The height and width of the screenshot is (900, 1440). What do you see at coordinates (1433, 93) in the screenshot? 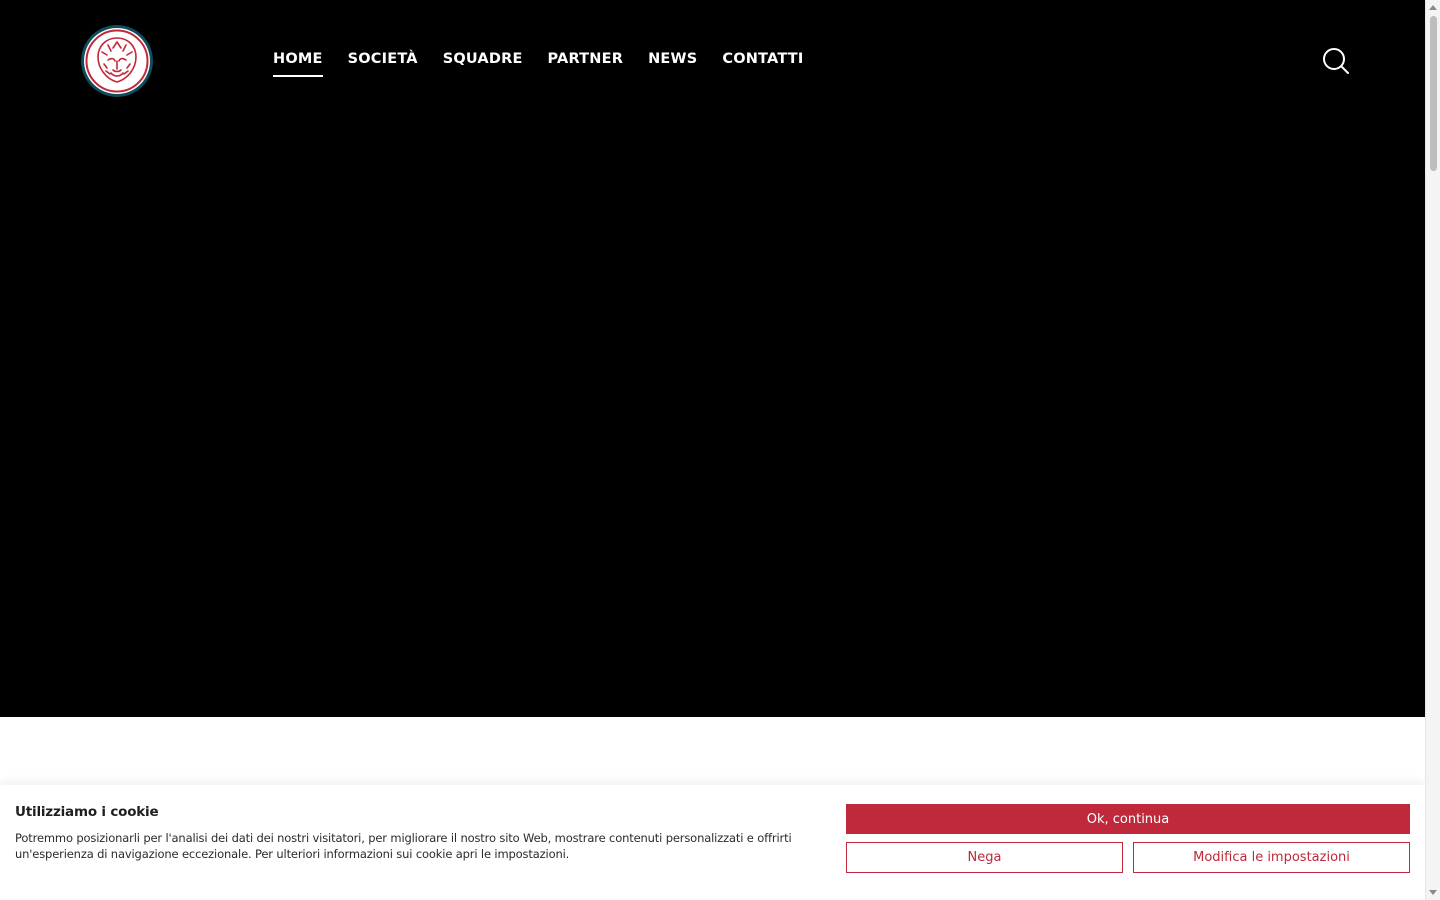
I see `scrollbar-thumb` at bounding box center [1433, 93].